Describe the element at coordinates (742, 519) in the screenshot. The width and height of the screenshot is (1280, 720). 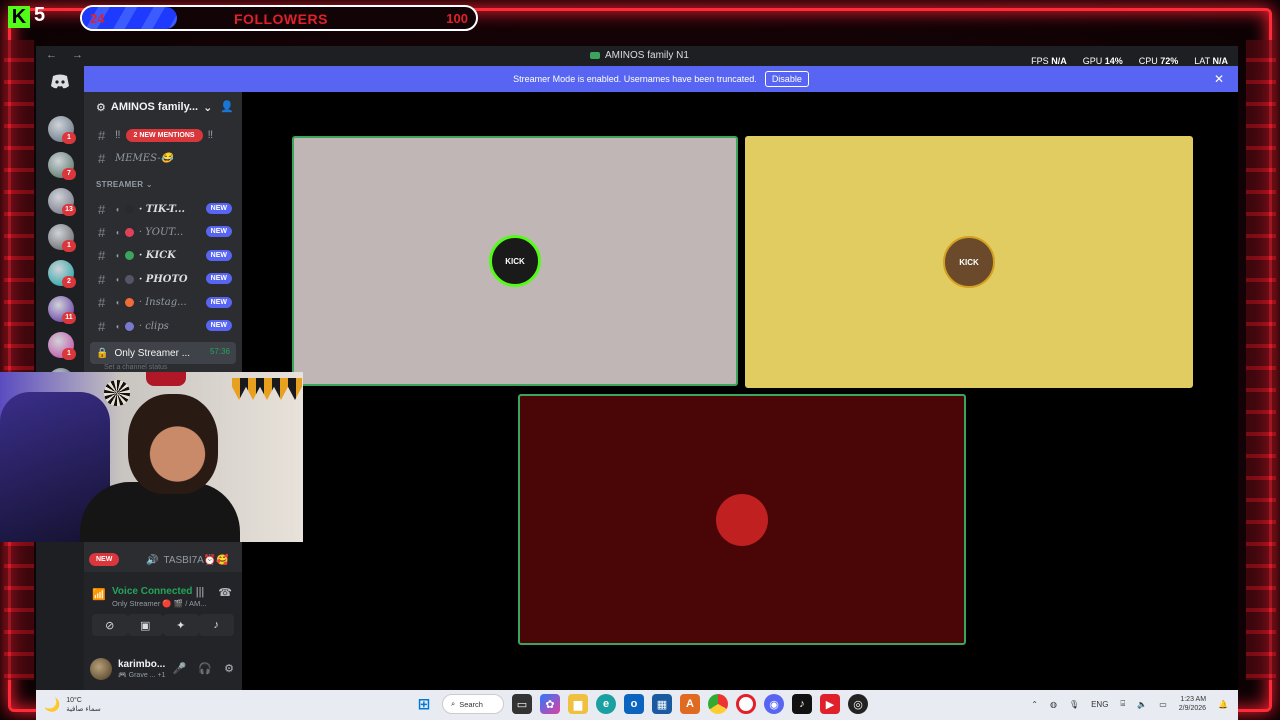
I see `video-tile` at that location.